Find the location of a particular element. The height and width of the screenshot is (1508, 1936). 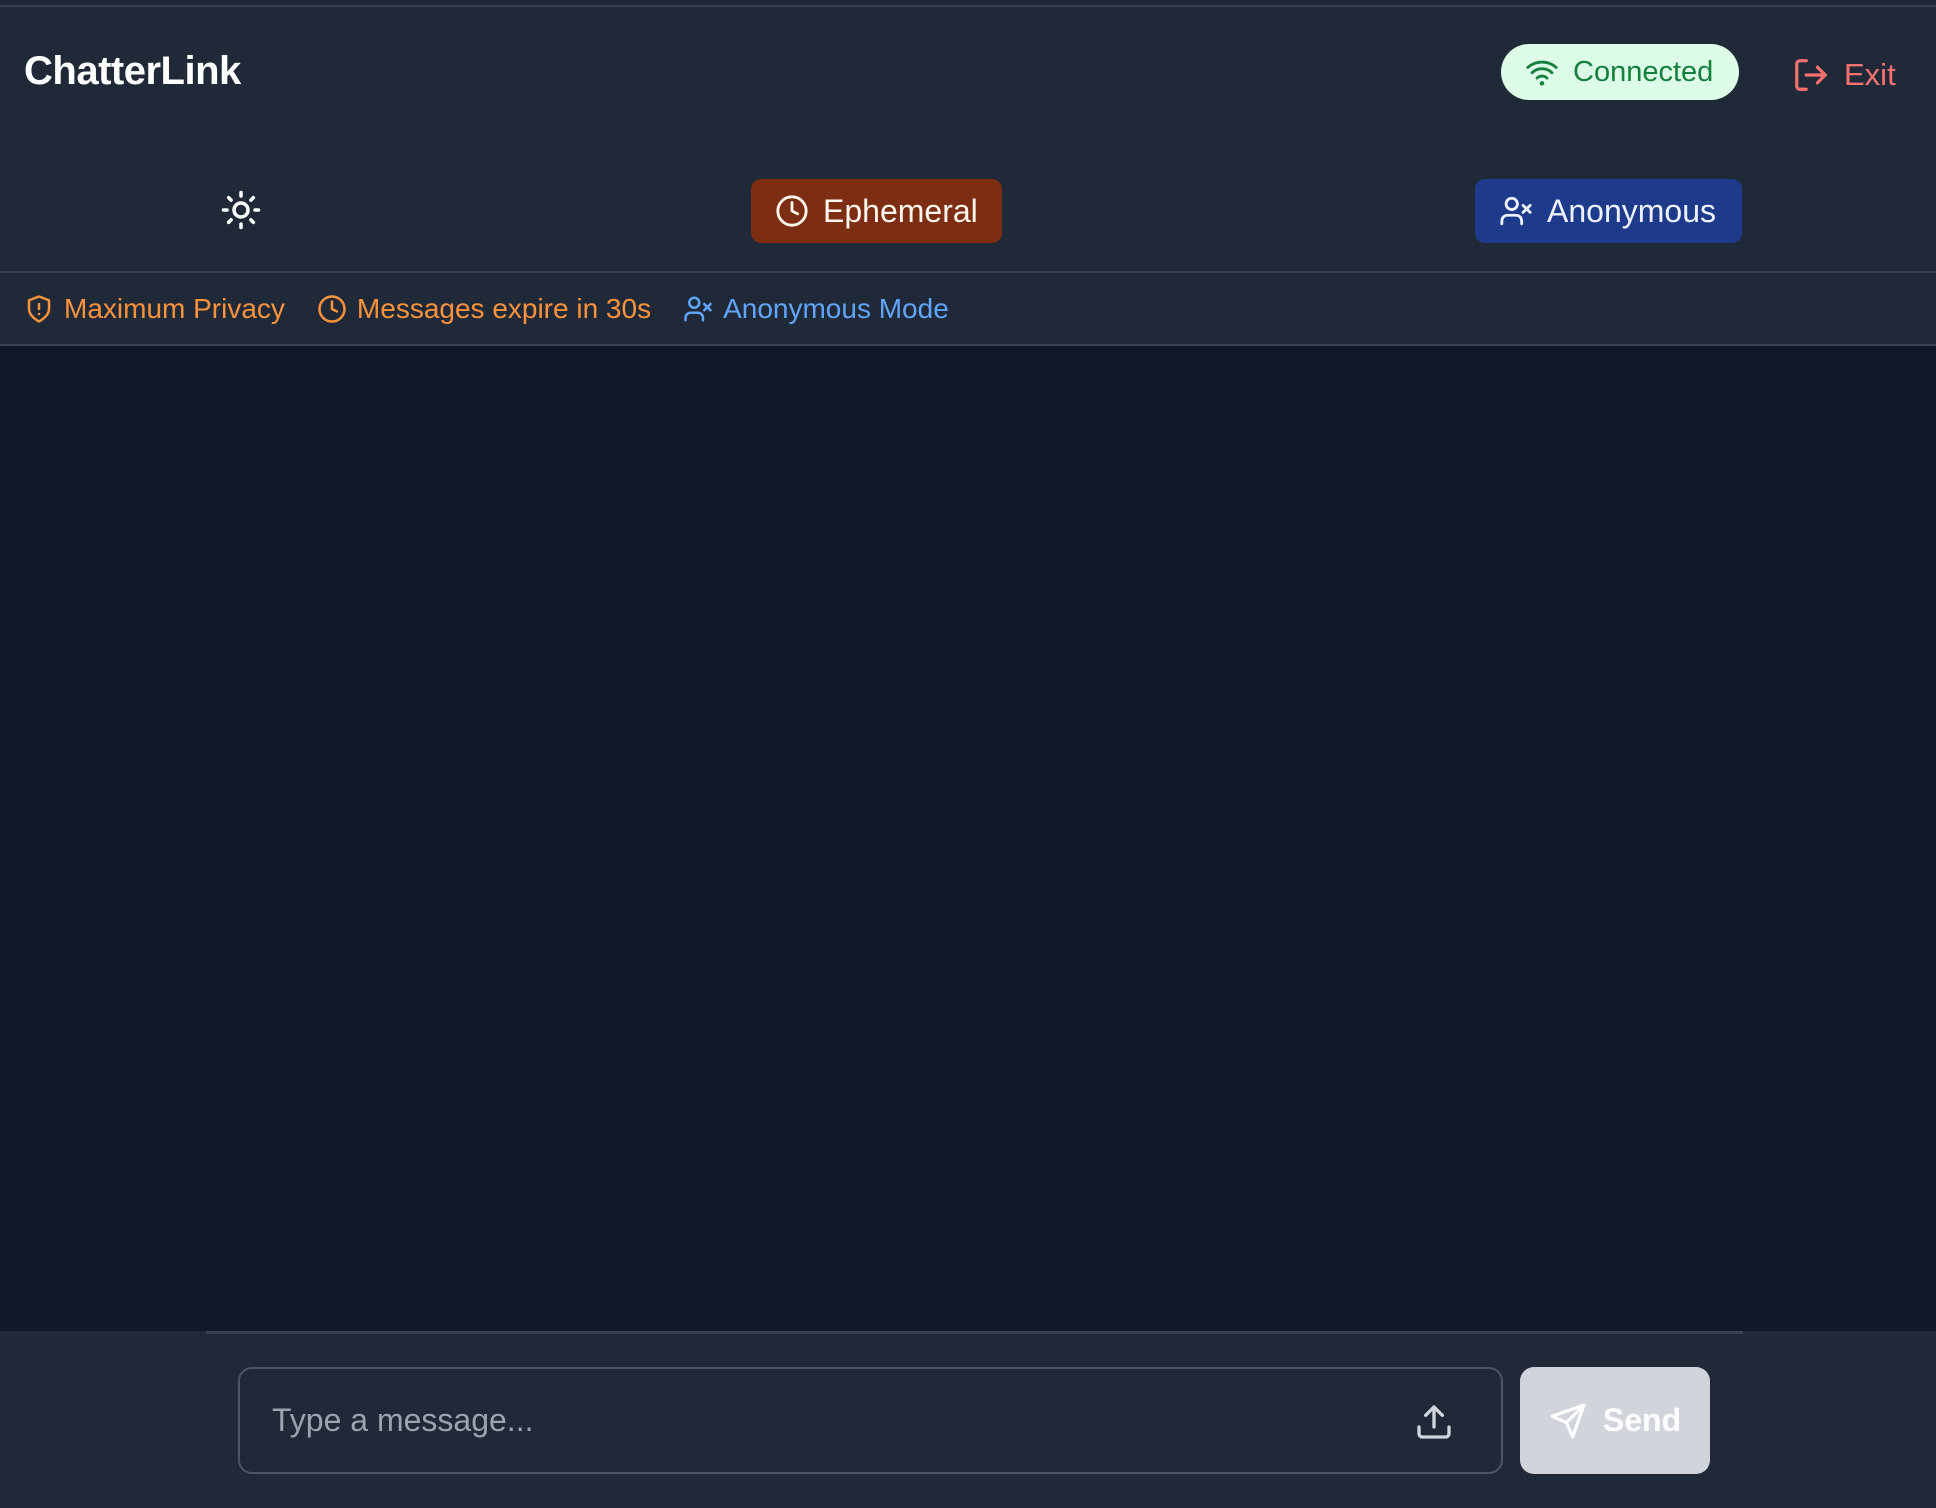

composer-divider is located at coordinates (974, 1332).